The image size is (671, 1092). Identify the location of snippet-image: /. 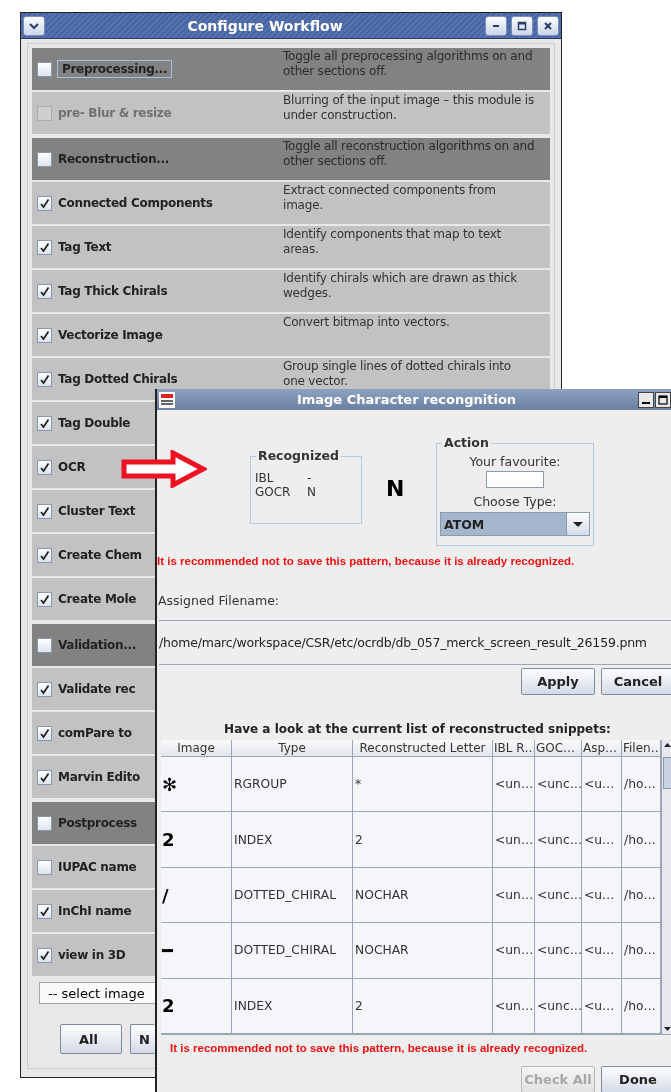
(196, 895).